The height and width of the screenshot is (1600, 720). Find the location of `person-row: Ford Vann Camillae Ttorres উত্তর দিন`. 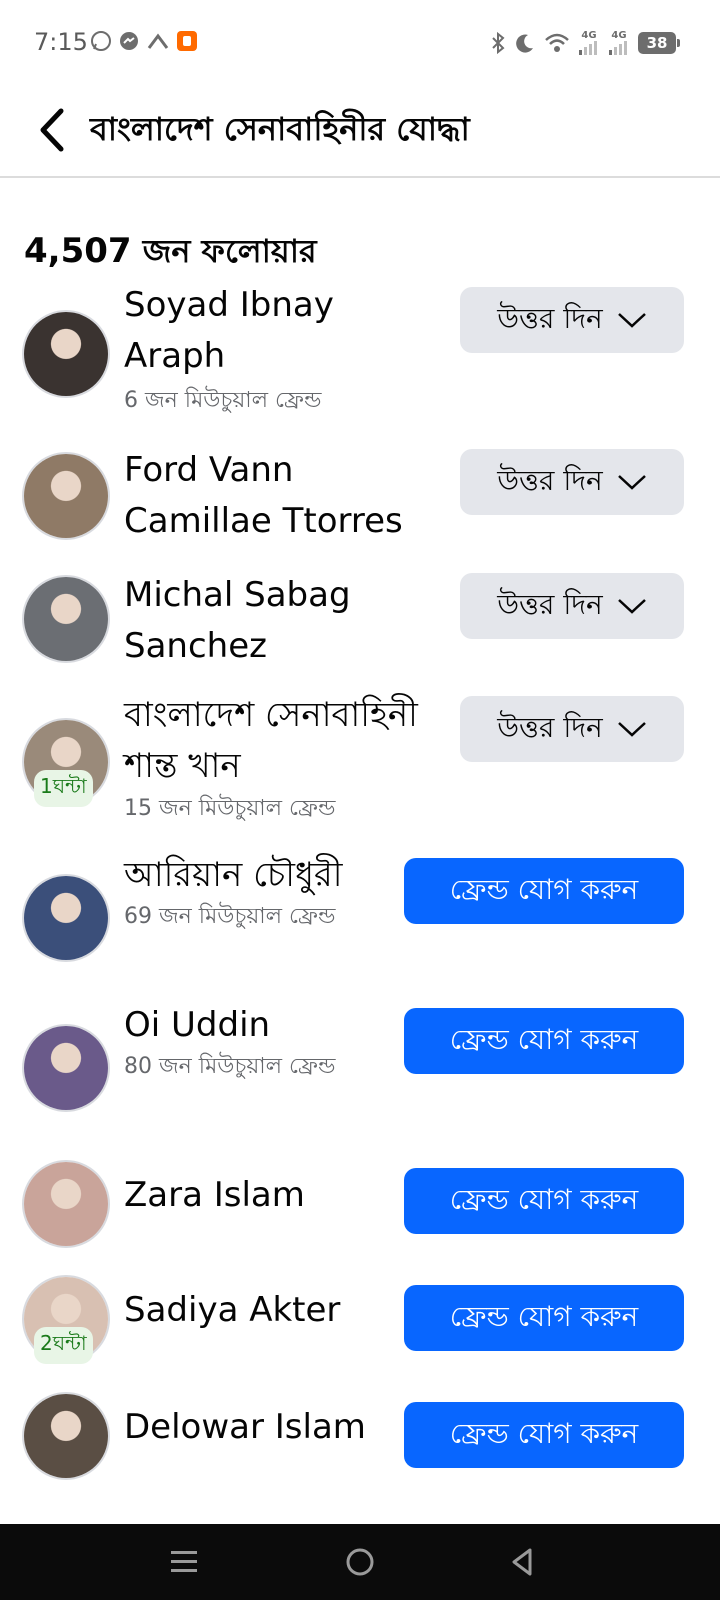

person-row: Ford Vann Camillae Ttorres উত্তর দিন is located at coordinates (360, 510).